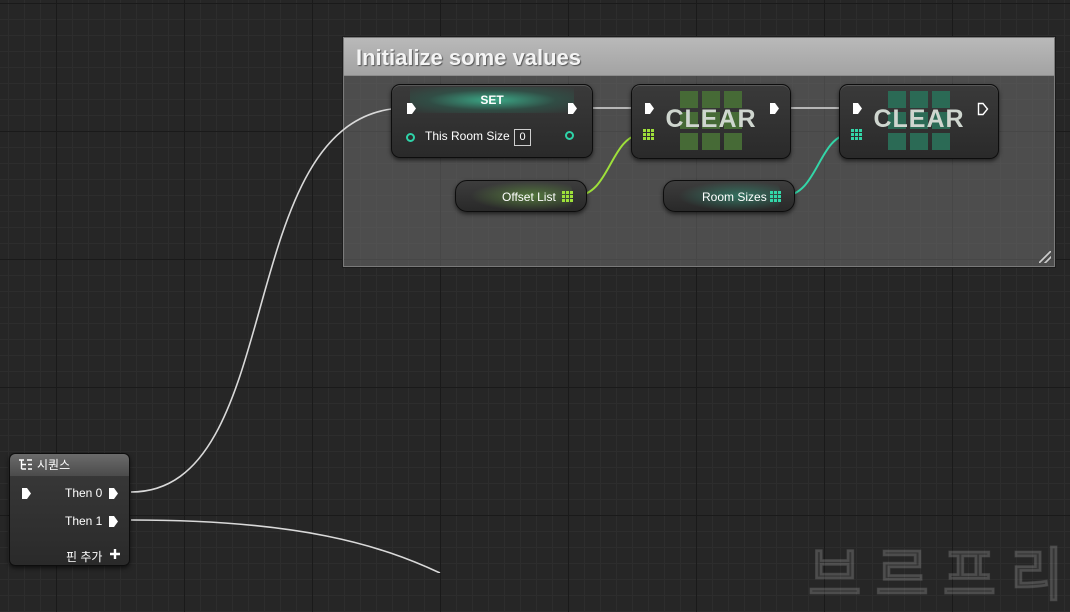  I want to click on this-room-size-value-input: 0, so click(522, 137).